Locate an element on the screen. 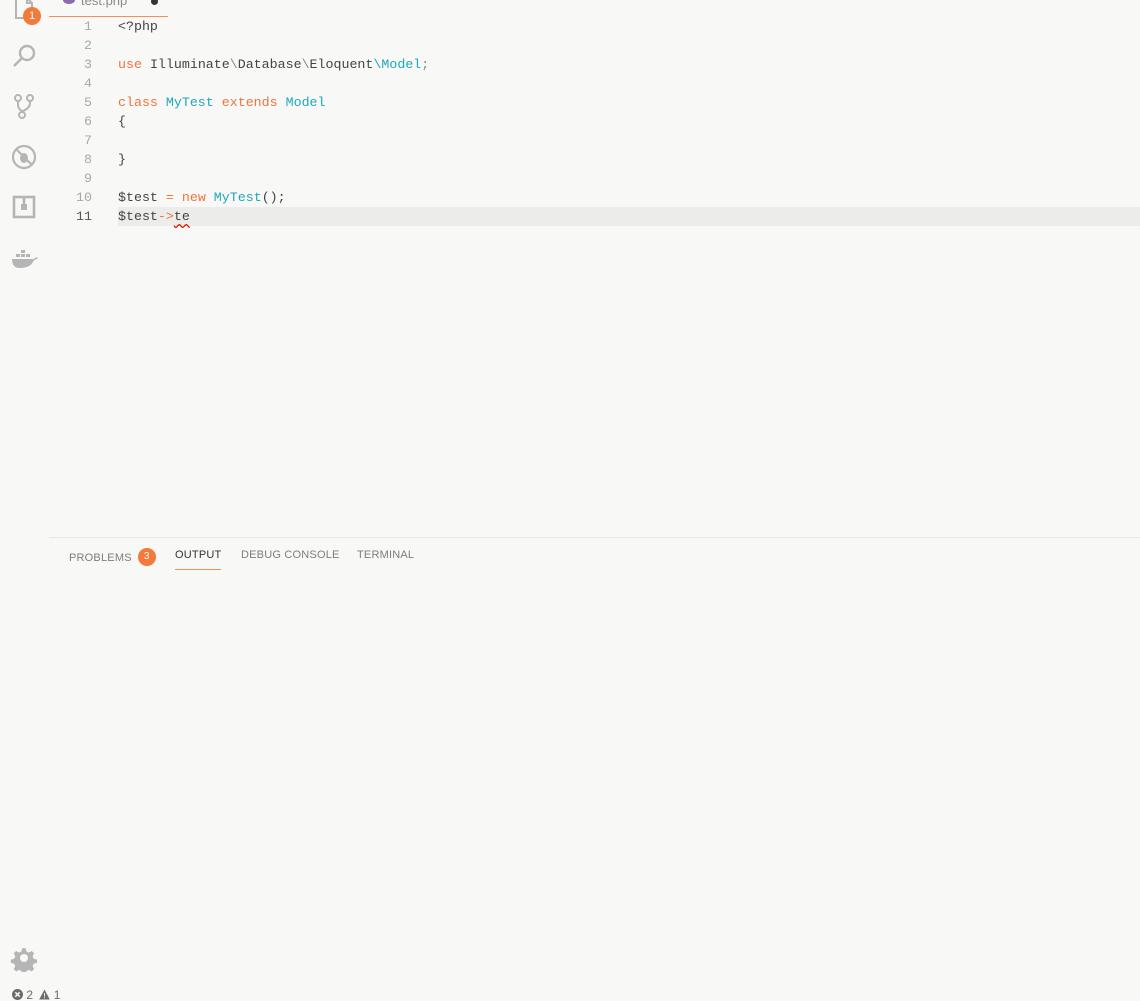 Image resolution: width=1140 pixels, height=1001 pixels. tab-debug-console: DEBUG CONSOLE is located at coordinates (290, 555).